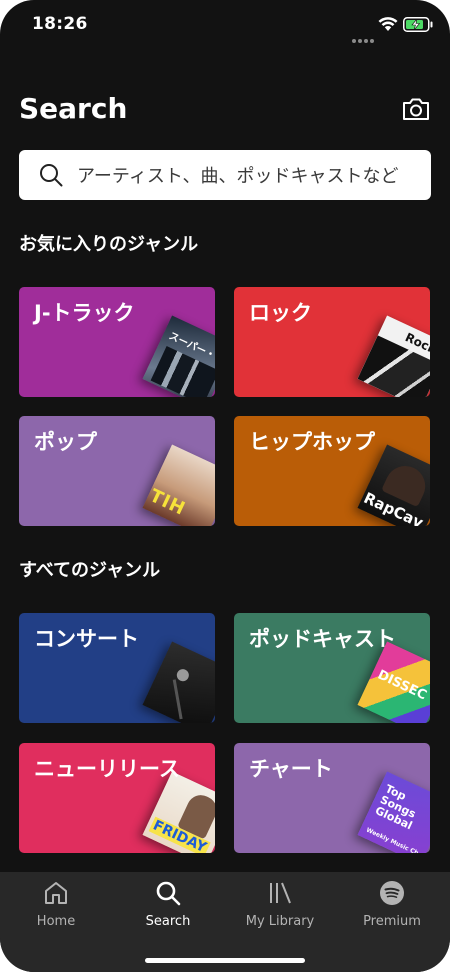  What do you see at coordinates (117, 668) in the screenshot?
I see `genre-tile-concert: コンサート` at bounding box center [117, 668].